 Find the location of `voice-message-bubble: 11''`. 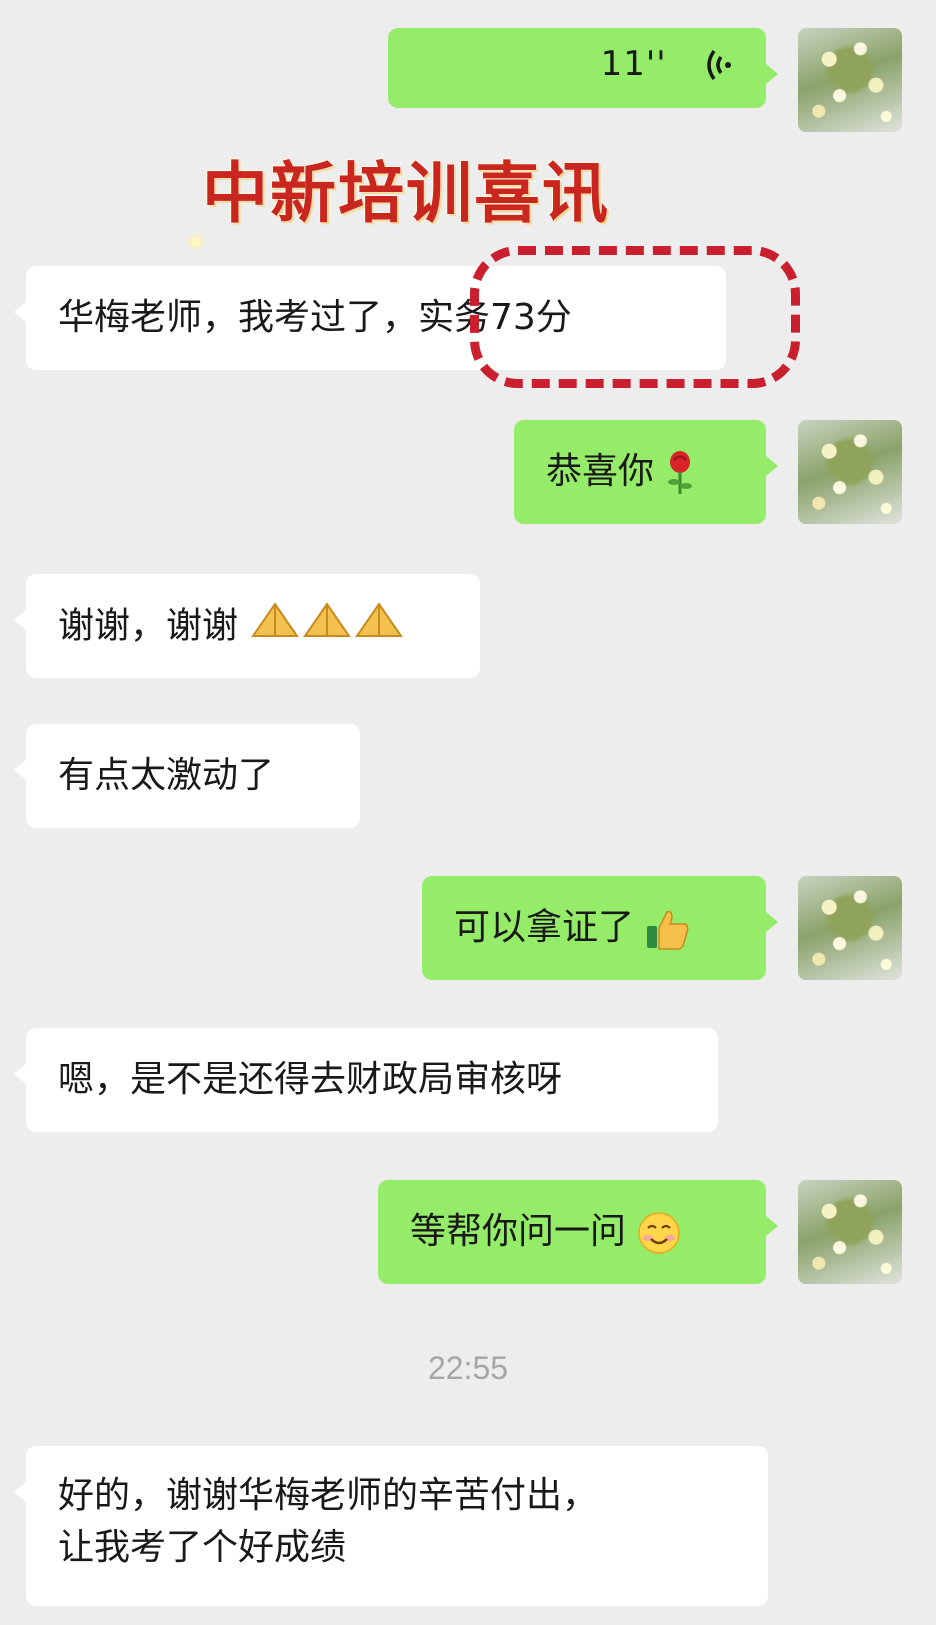

voice-message-bubble: 11'' is located at coordinates (583, 68).